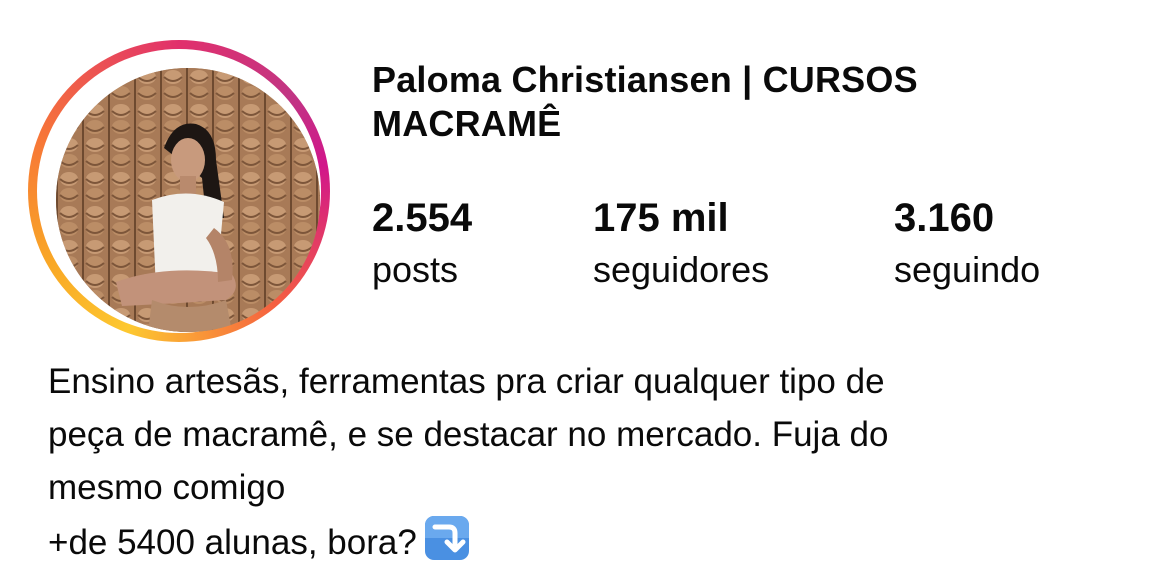  I want to click on stat-following: 3.160 seguindo, so click(967, 244).